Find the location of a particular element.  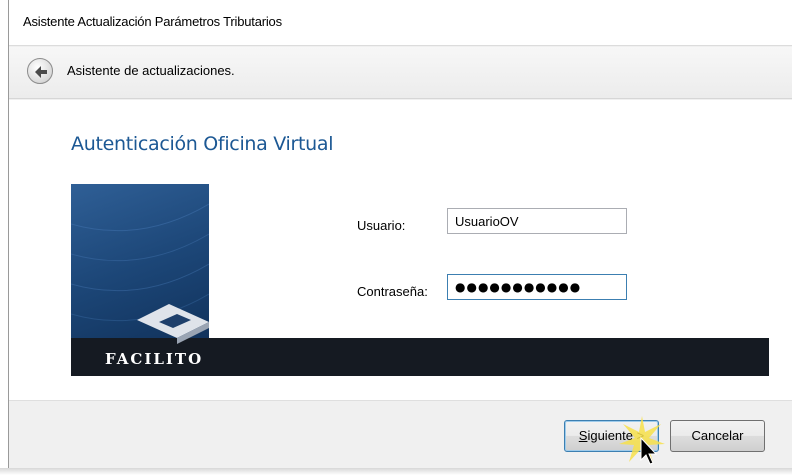

password-input: ●●●●●●●●●●● is located at coordinates (537, 287).